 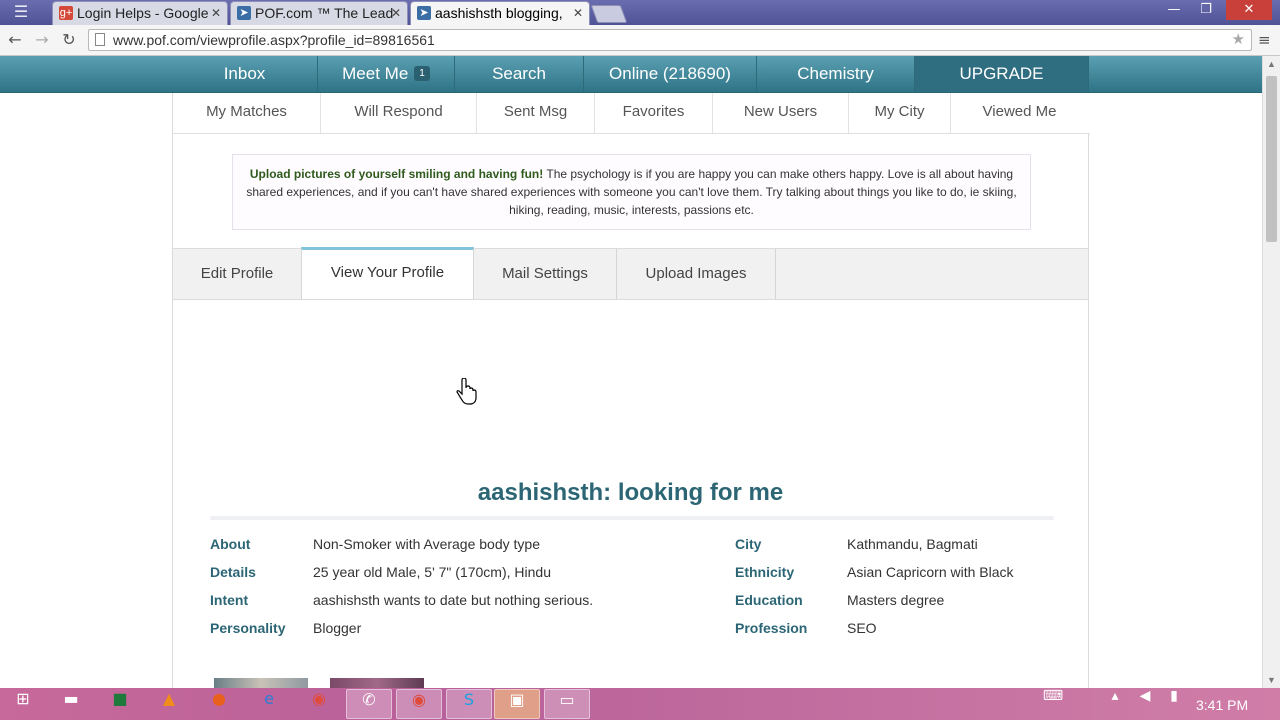 What do you see at coordinates (640, 704) in the screenshot?
I see `windows-taskbar: ⊞ ▬ ■ ▲ ● e ◉ ✆ ◉ S ▣ ▭ ⌨ ▴ ◀ ▮ 3:41 PM` at bounding box center [640, 704].